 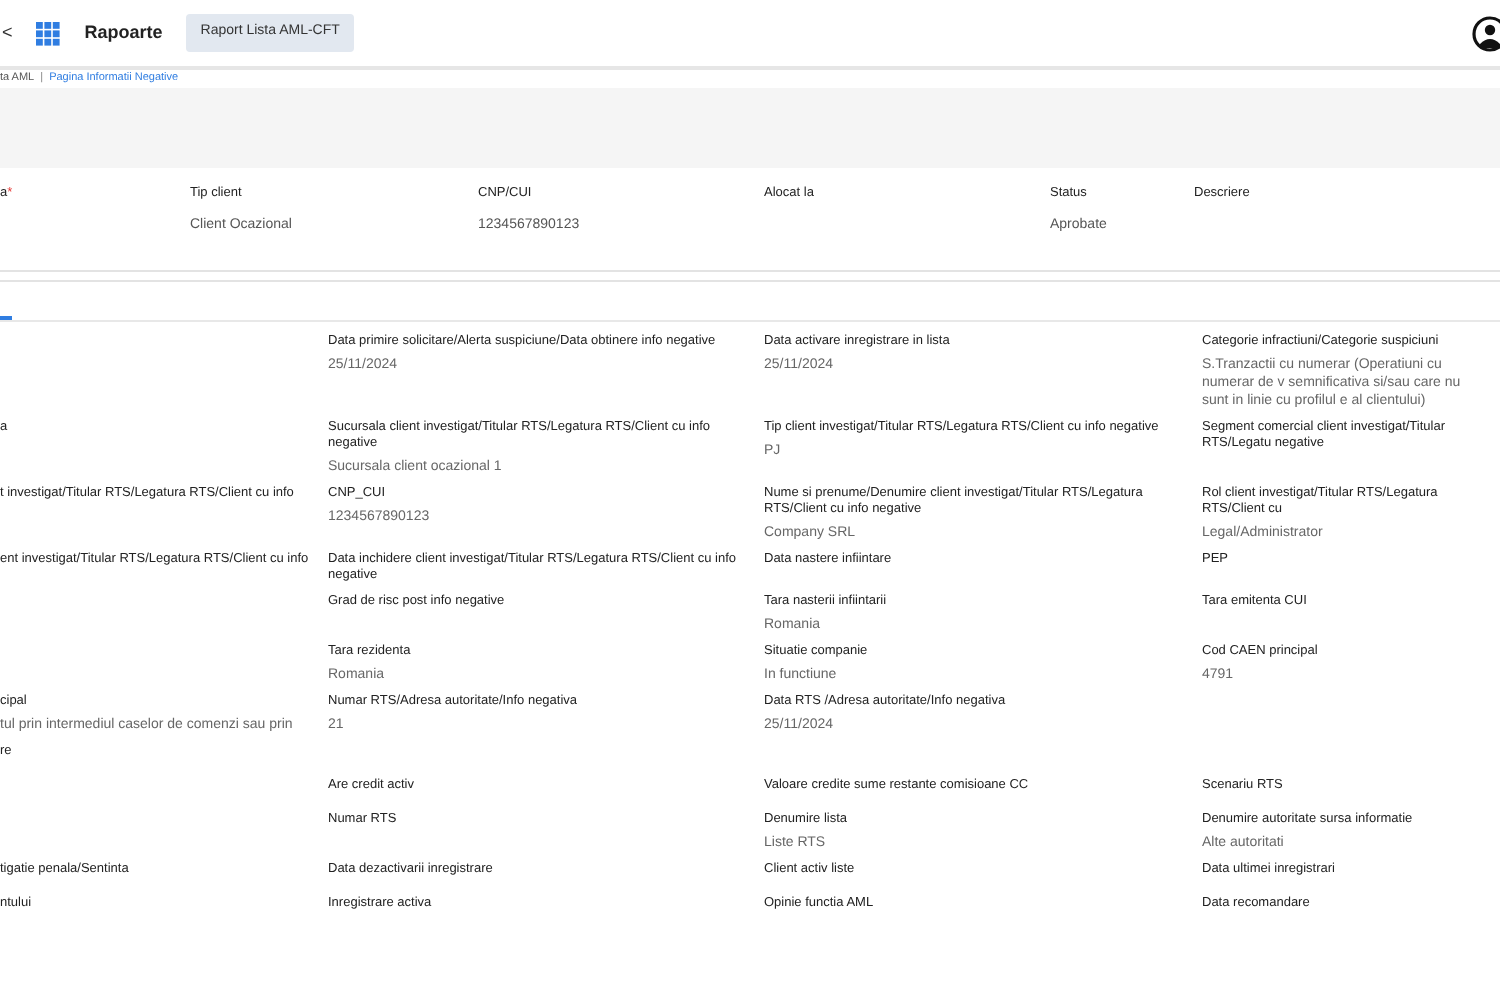 What do you see at coordinates (6, 318) in the screenshot?
I see `active-tab-indicator` at bounding box center [6, 318].